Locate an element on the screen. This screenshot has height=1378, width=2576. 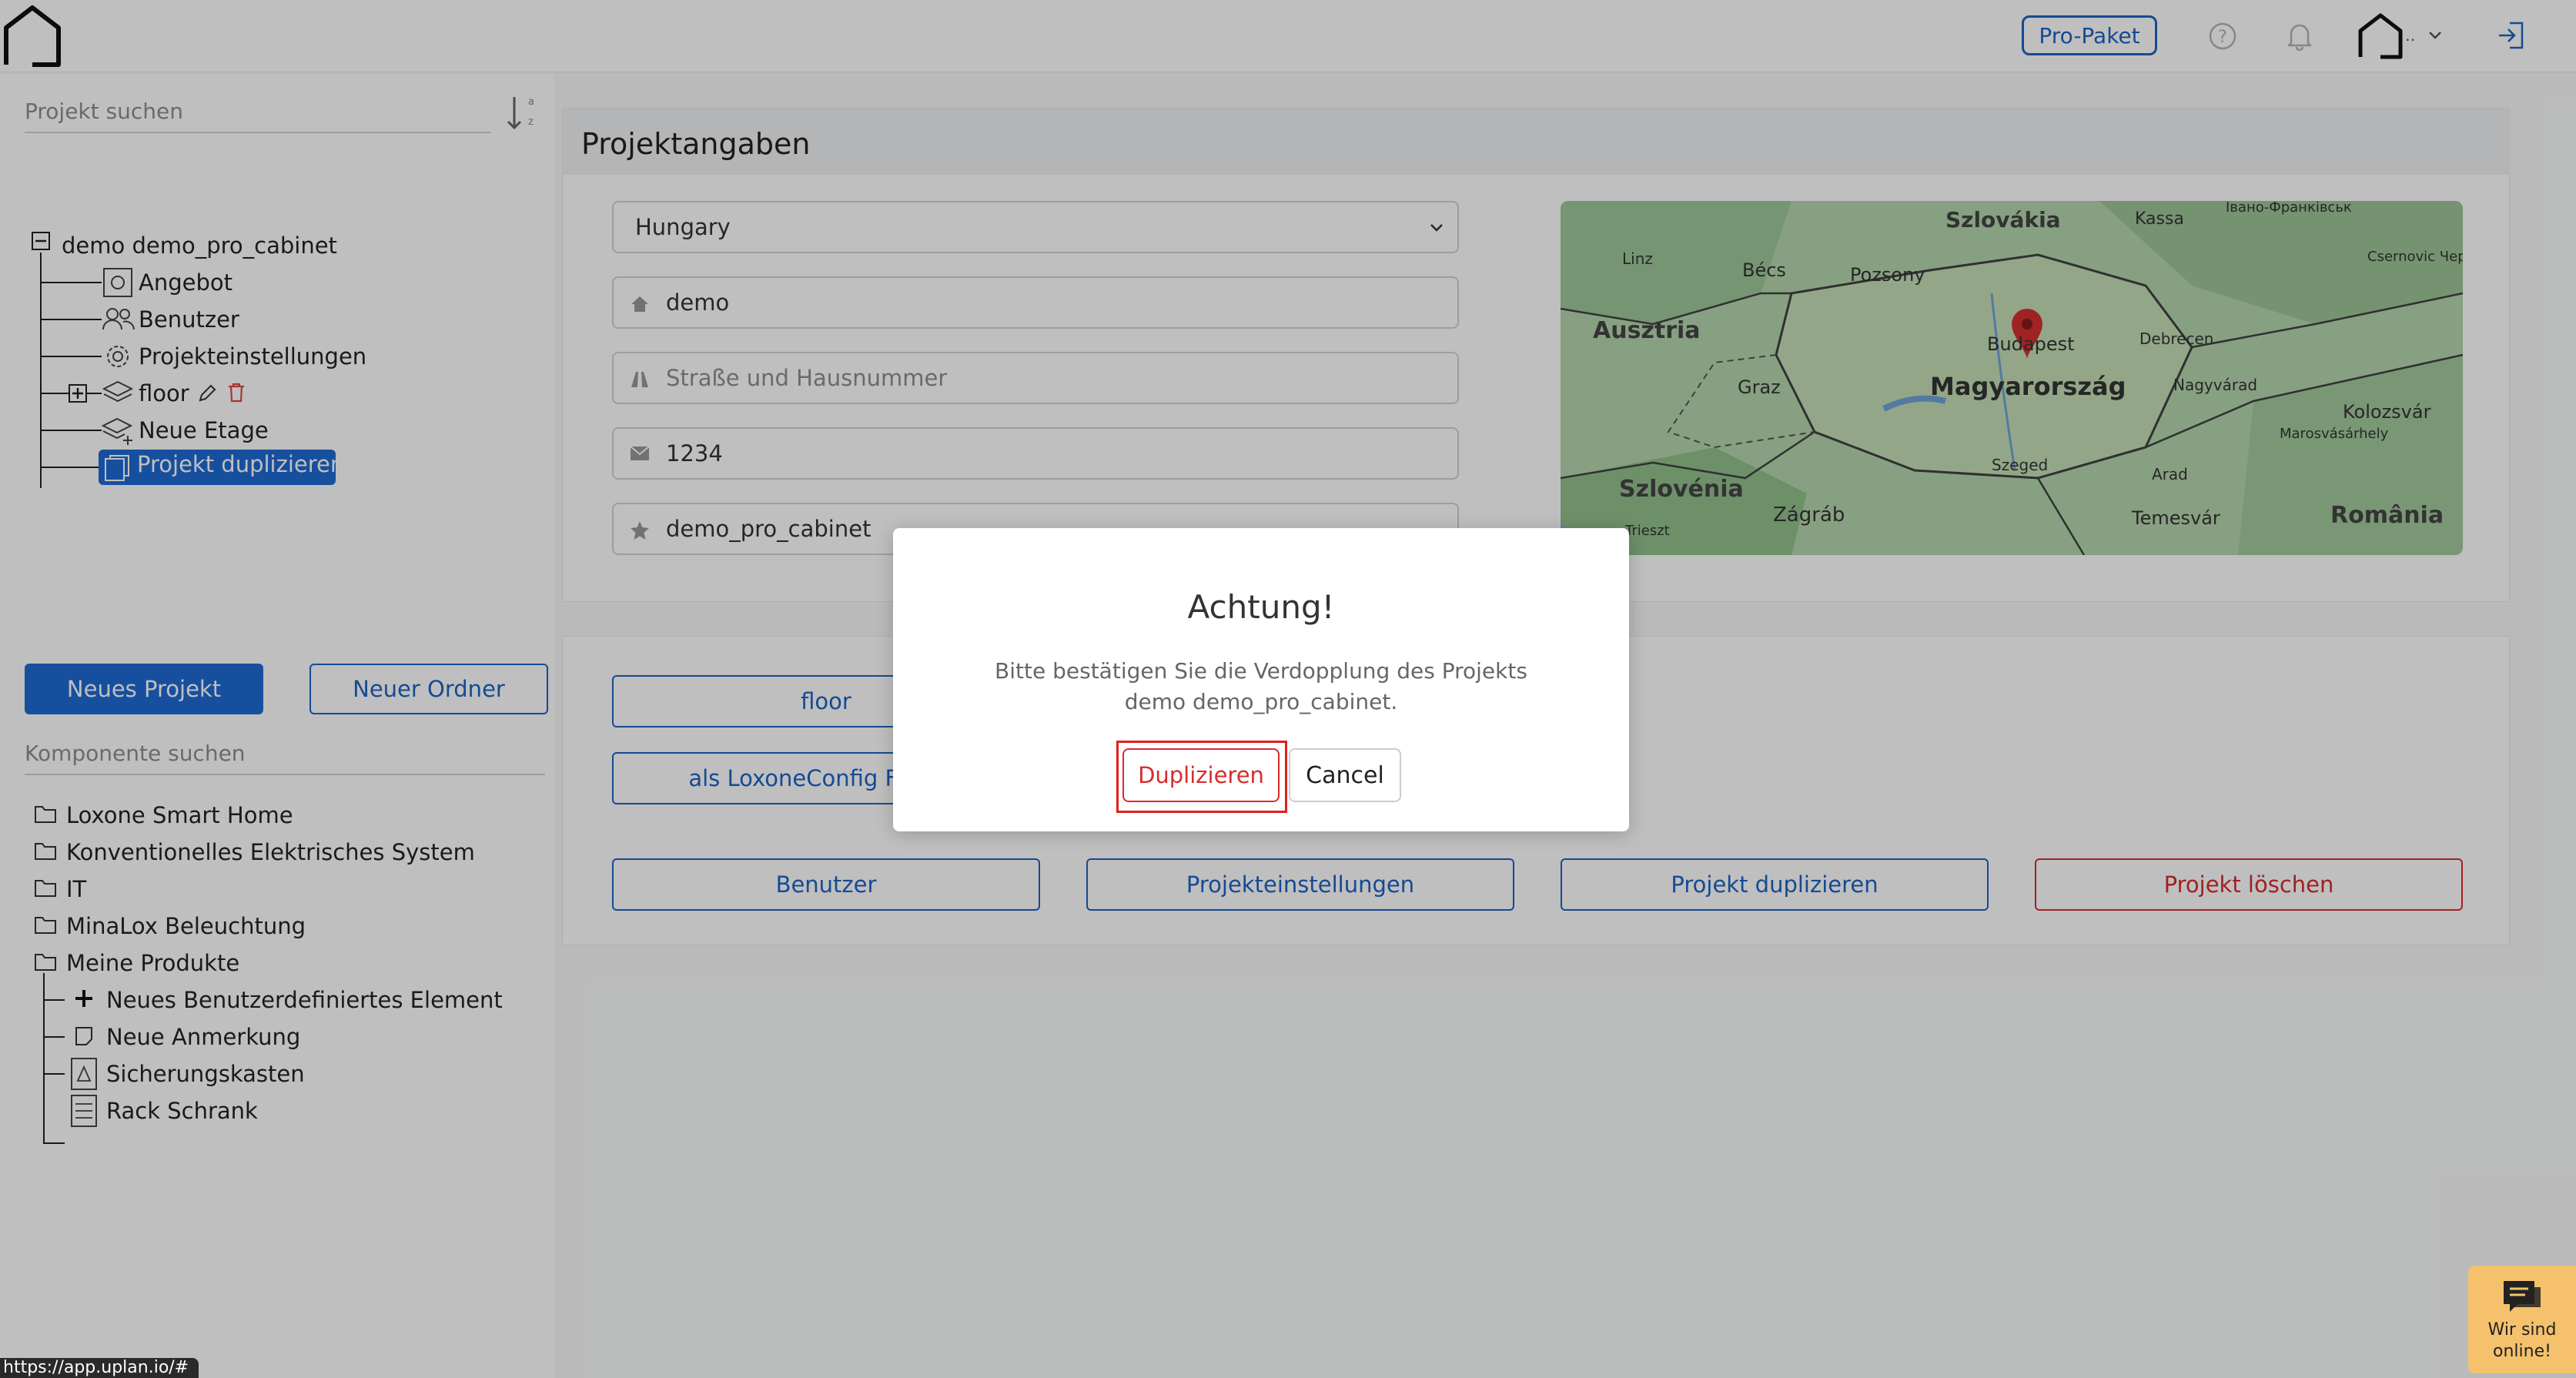
cancel-button: Cancel is located at coordinates (1345, 775).